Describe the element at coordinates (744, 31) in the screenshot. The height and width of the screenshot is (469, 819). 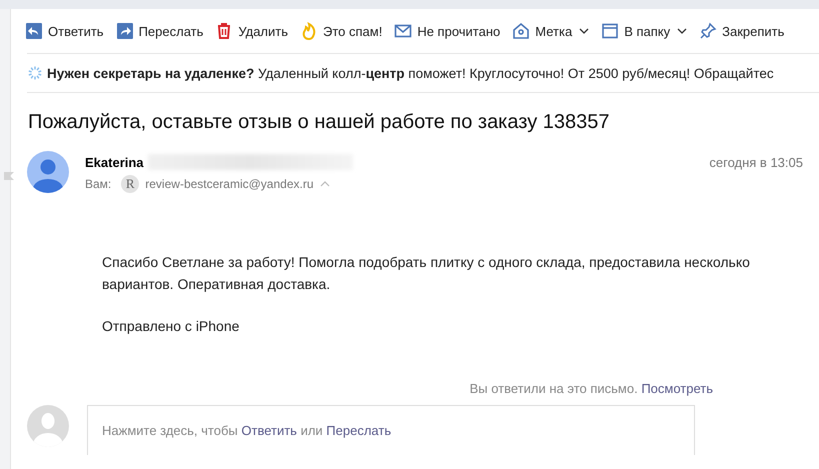
I see `toolbar-button: Закрепить` at that location.